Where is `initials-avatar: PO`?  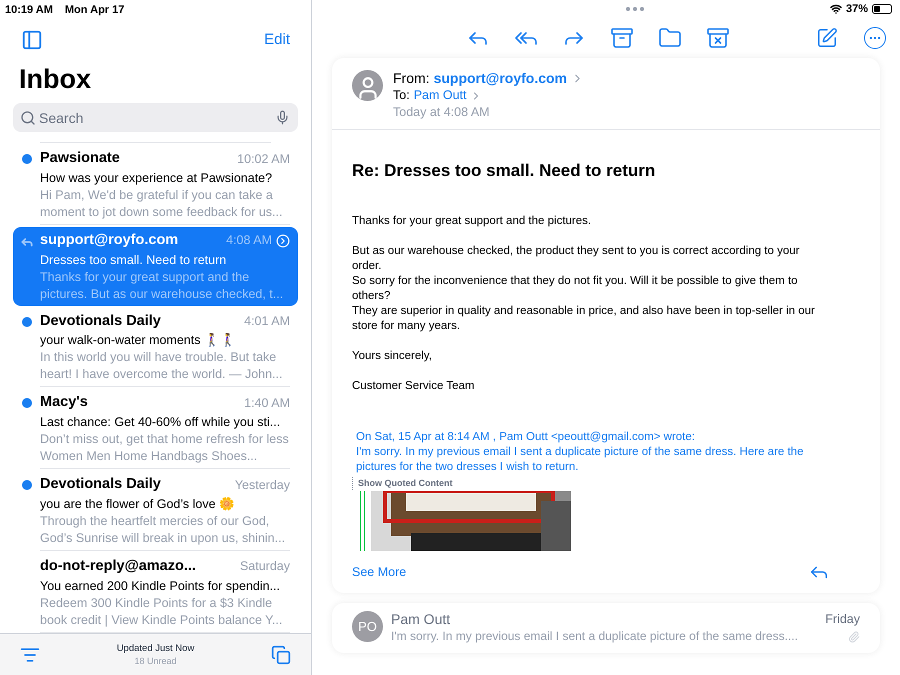
initials-avatar: PO is located at coordinates (367, 626).